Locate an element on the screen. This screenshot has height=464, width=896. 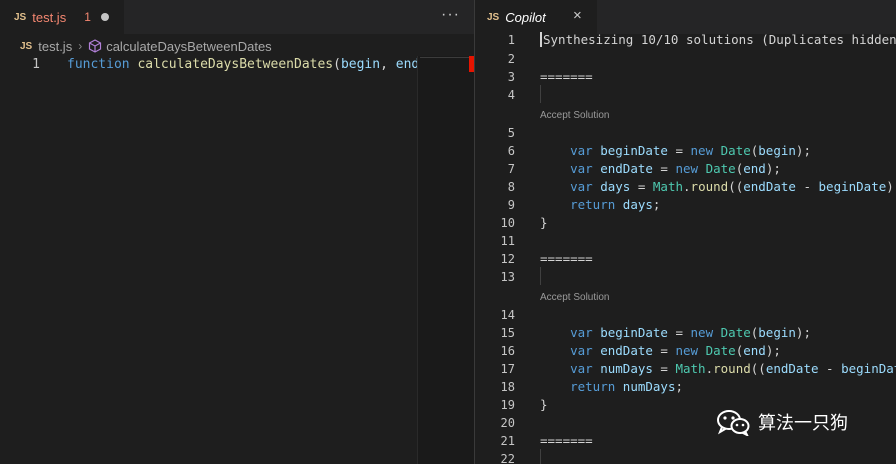
breadcrumb-symbol: calculateDaysBetweenDates is located at coordinates (188, 46).